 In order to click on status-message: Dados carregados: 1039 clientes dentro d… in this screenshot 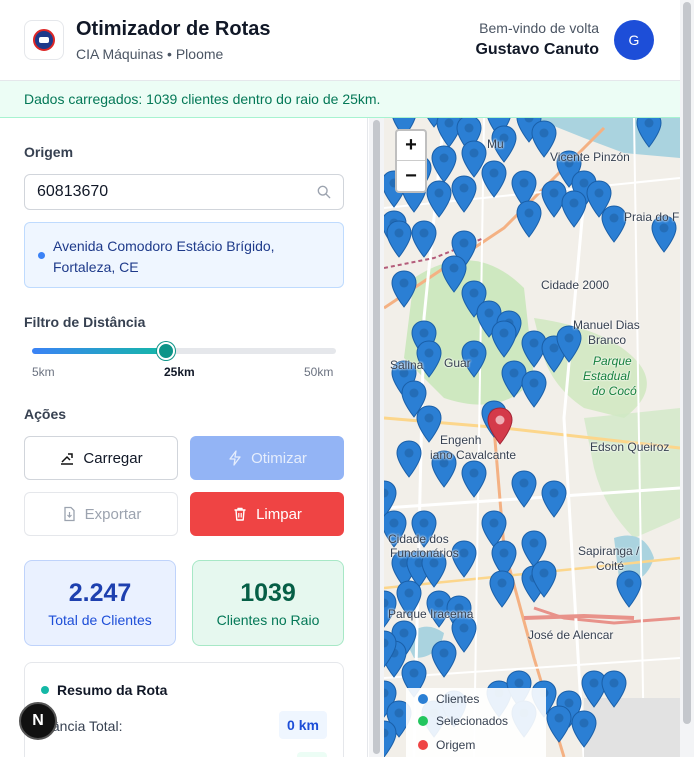, I will do `click(202, 99)`.